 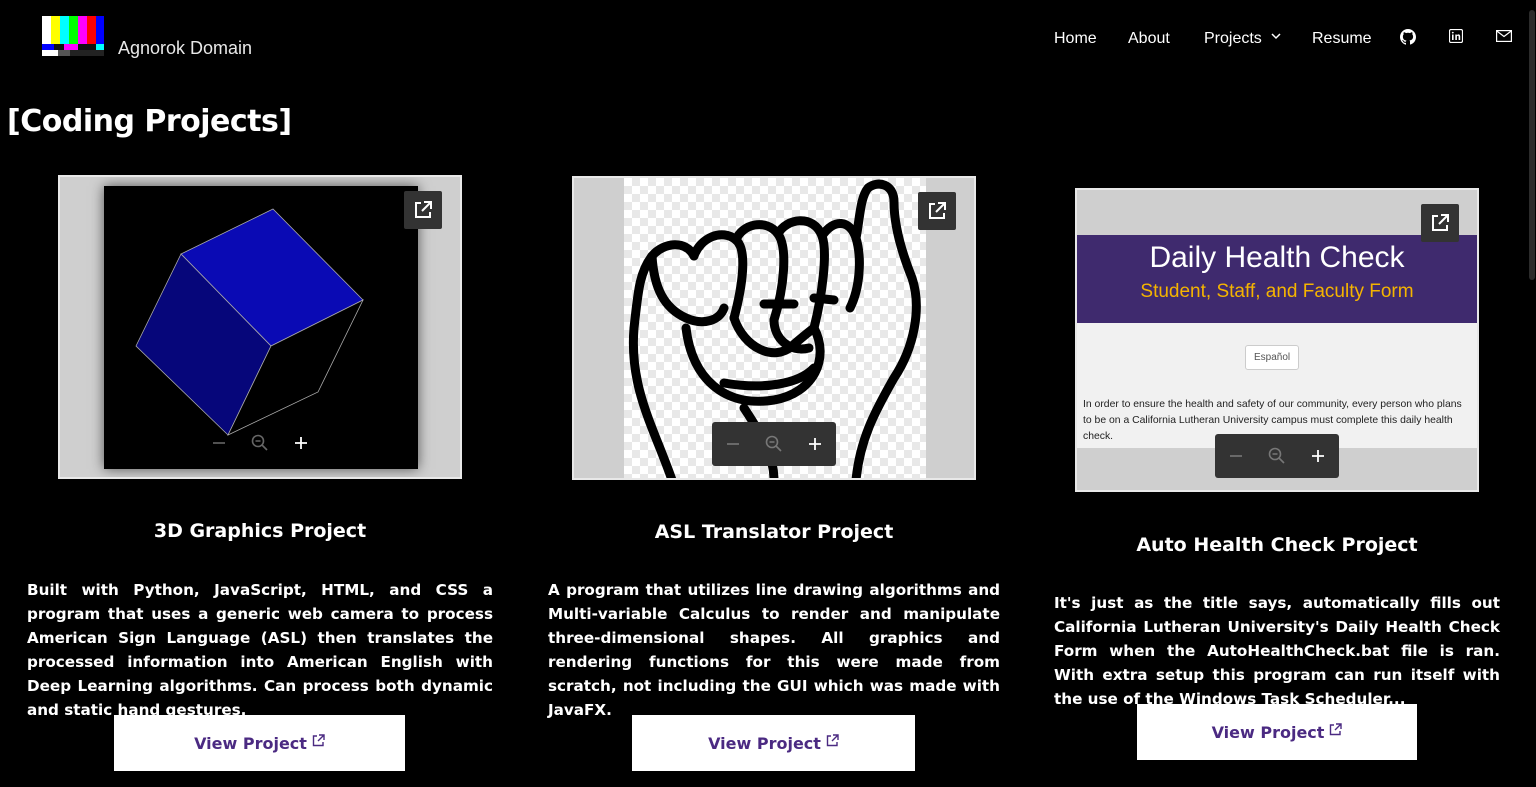 I want to click on nav-resume: Resume, so click(x=1342, y=39).